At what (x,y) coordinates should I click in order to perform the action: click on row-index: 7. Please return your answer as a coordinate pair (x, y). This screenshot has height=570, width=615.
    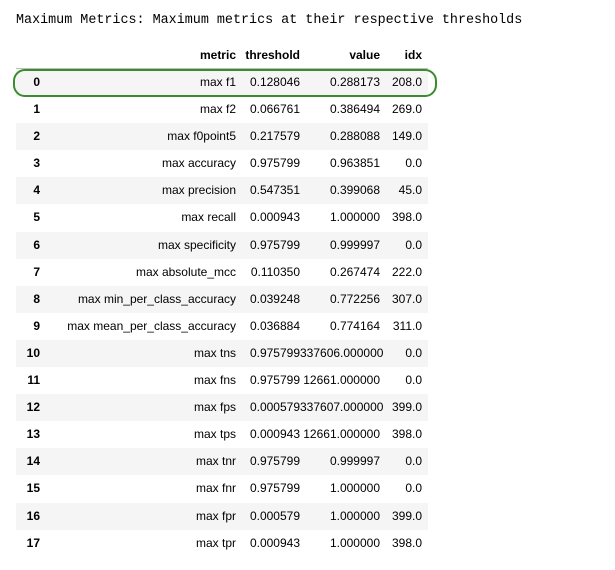
    Looking at the image, I should click on (36, 271).